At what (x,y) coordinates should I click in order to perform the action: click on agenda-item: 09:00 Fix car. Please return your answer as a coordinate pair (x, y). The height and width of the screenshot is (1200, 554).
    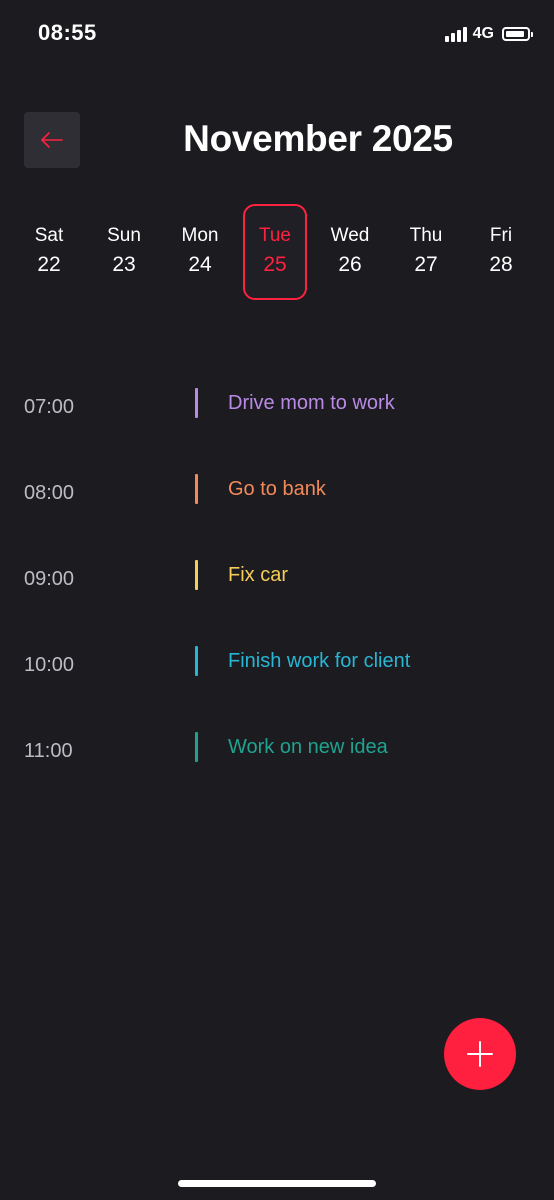
    Looking at the image, I should click on (277, 582).